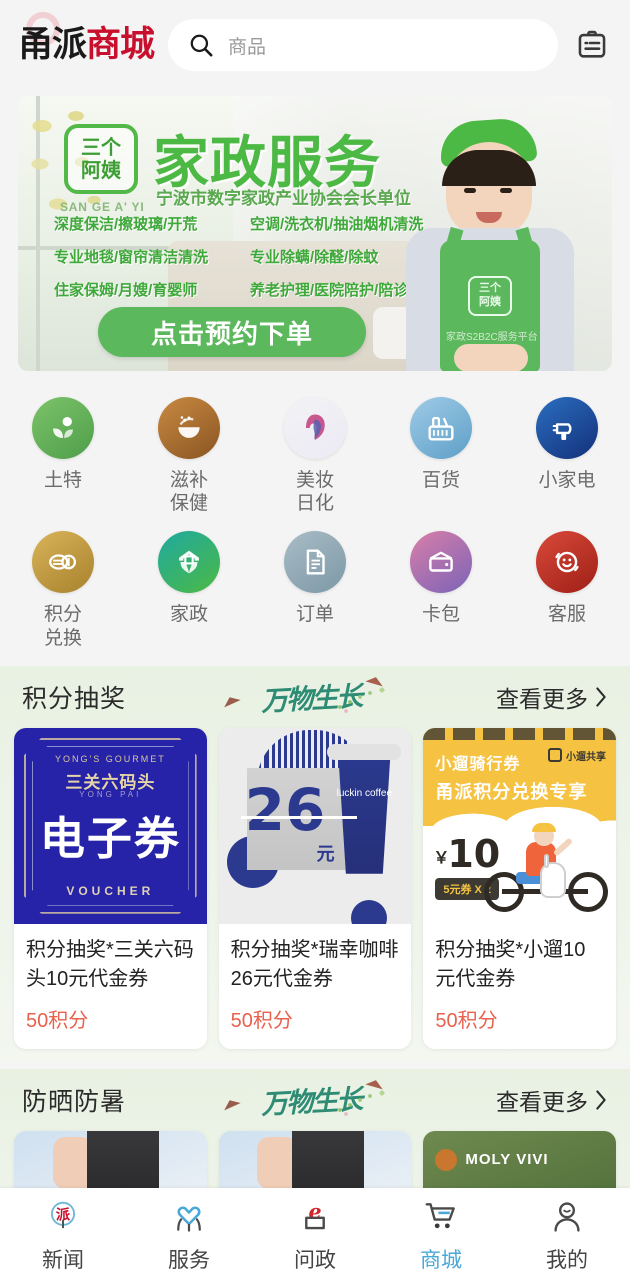 Image resolution: width=630 pixels, height=1280 pixels. I want to click on category-item-zibu-baojian: 滋补 保健, so click(189, 454).